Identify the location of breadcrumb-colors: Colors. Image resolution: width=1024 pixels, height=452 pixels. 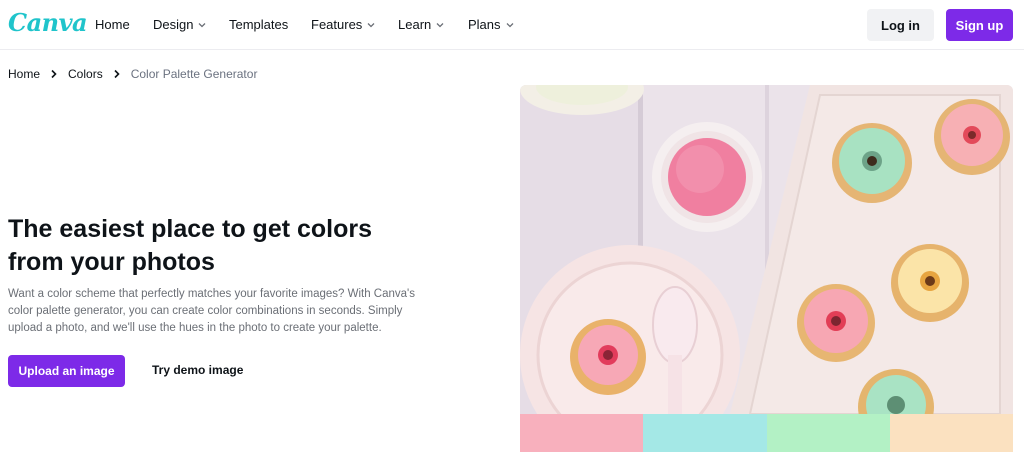
(85, 74).